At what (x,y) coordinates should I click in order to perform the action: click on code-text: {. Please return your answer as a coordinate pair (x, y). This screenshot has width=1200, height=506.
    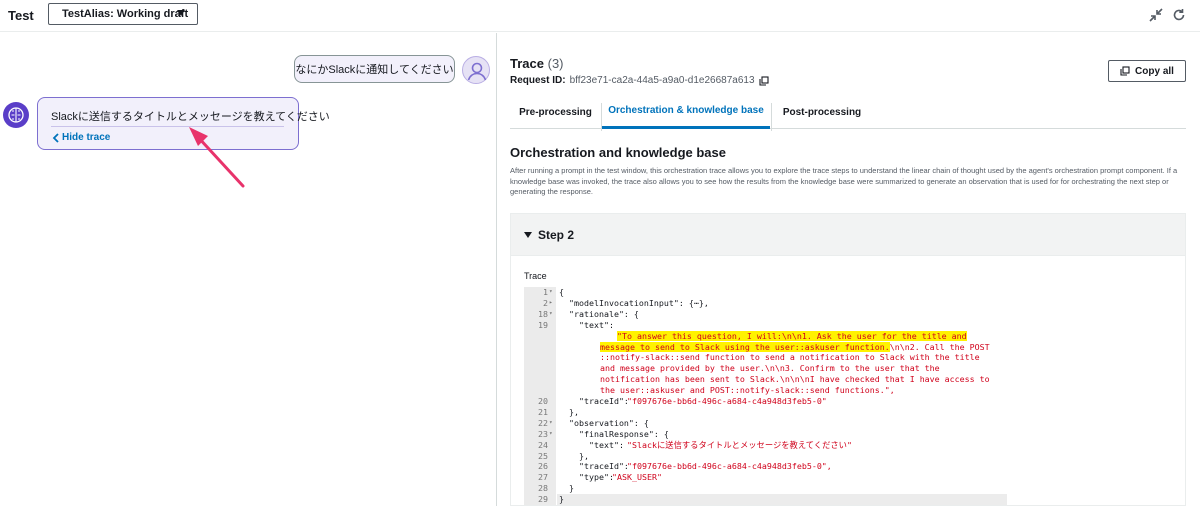
    Looking at the image, I should click on (561, 292).